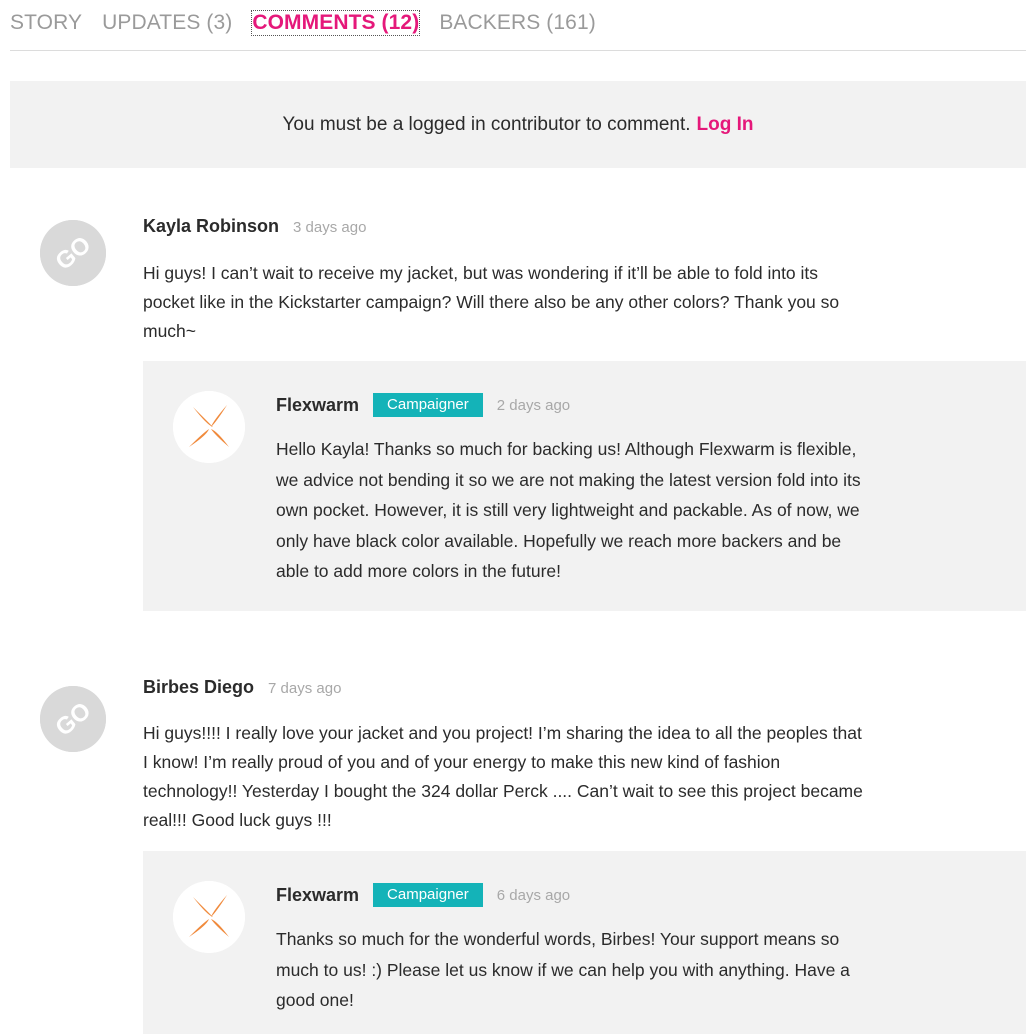  What do you see at coordinates (518, 50) in the screenshot?
I see `tabs-divider` at bounding box center [518, 50].